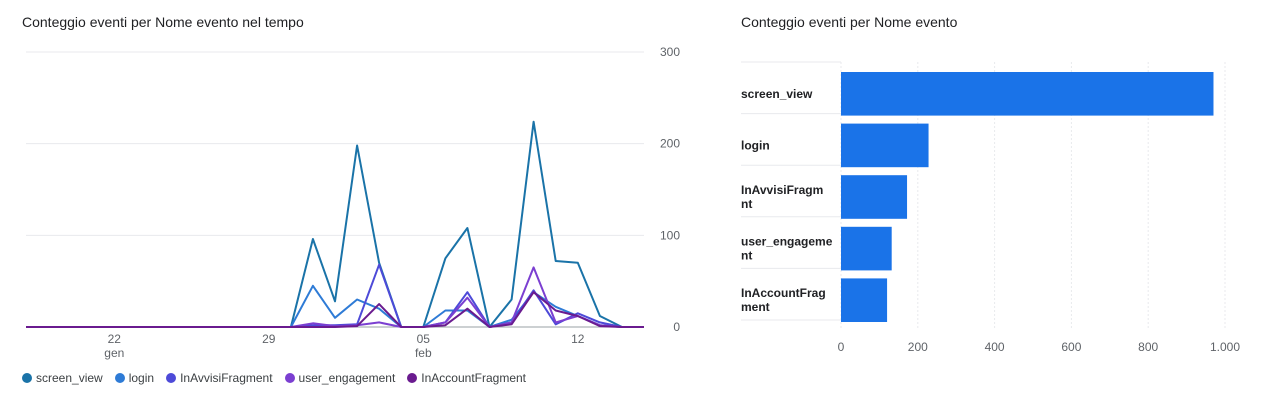 This screenshot has height=401, width=1264. What do you see at coordinates (864, 300) in the screenshot?
I see `bar-InAccountFragment` at bounding box center [864, 300].